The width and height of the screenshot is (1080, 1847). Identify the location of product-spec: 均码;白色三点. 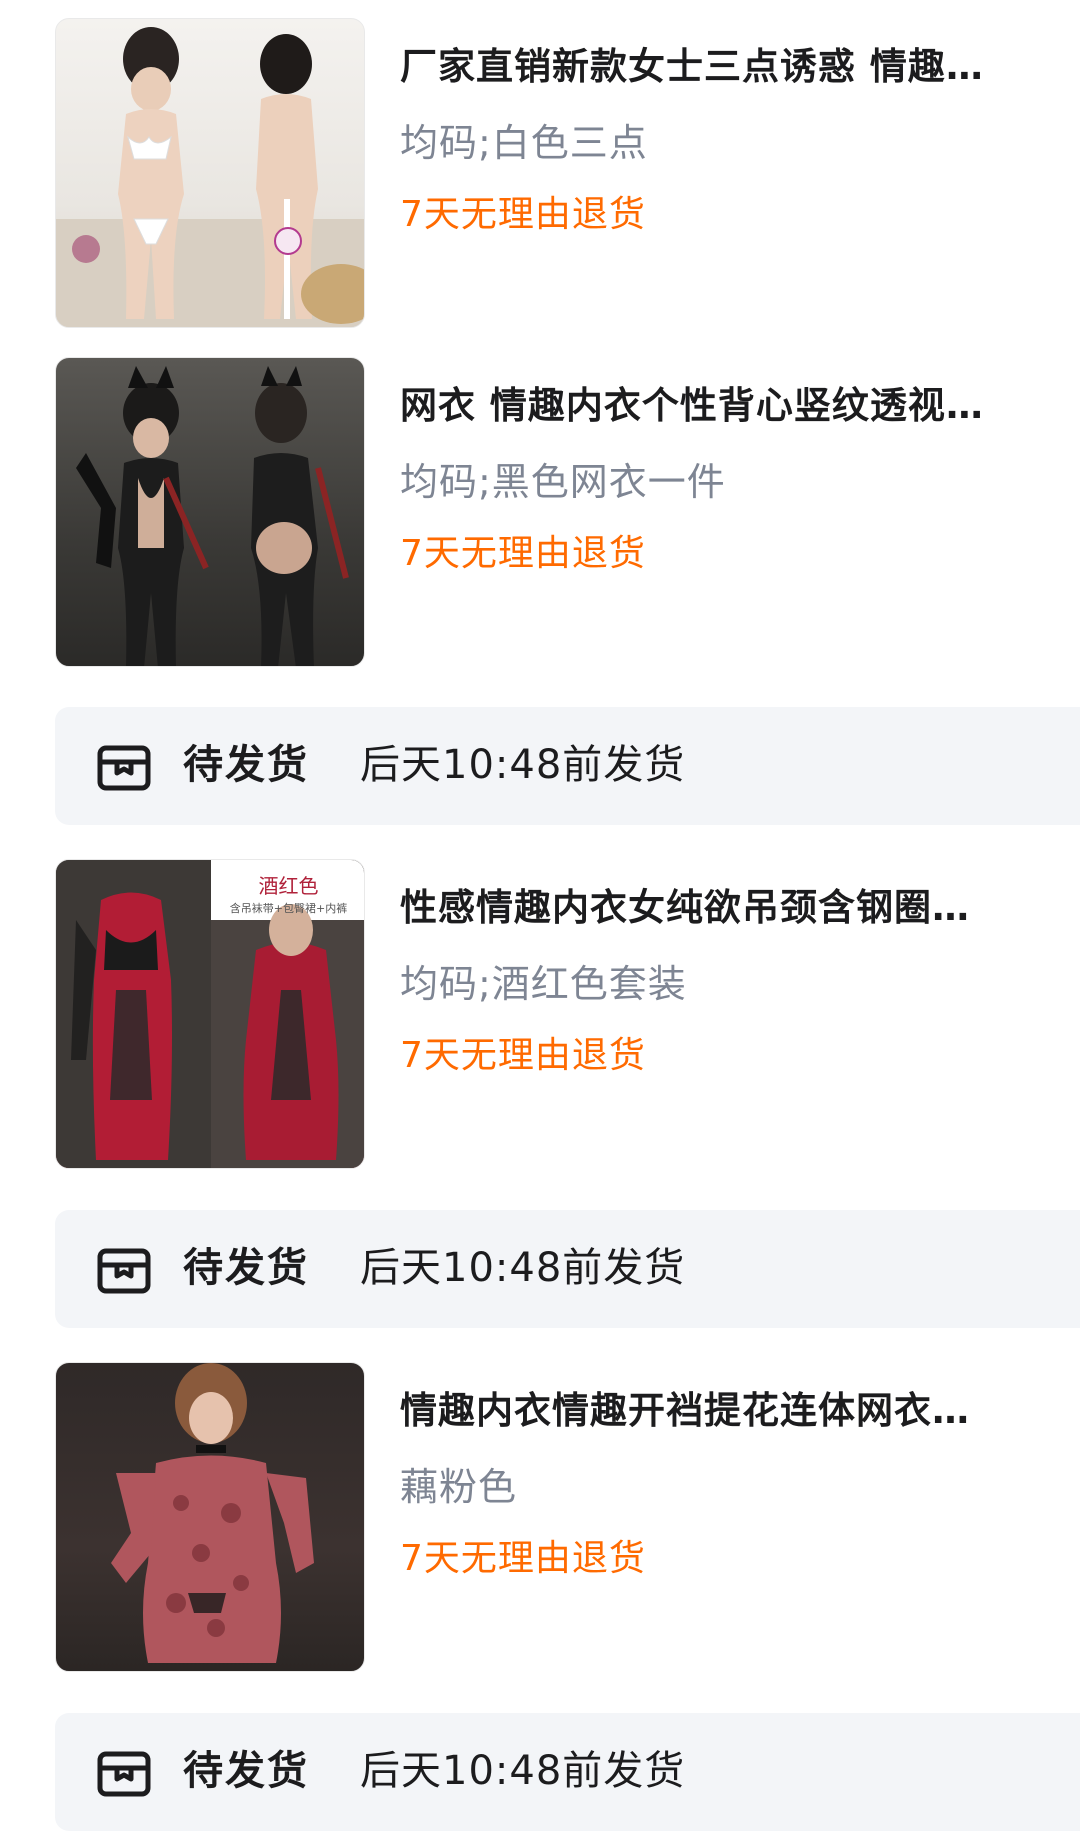
(524, 143).